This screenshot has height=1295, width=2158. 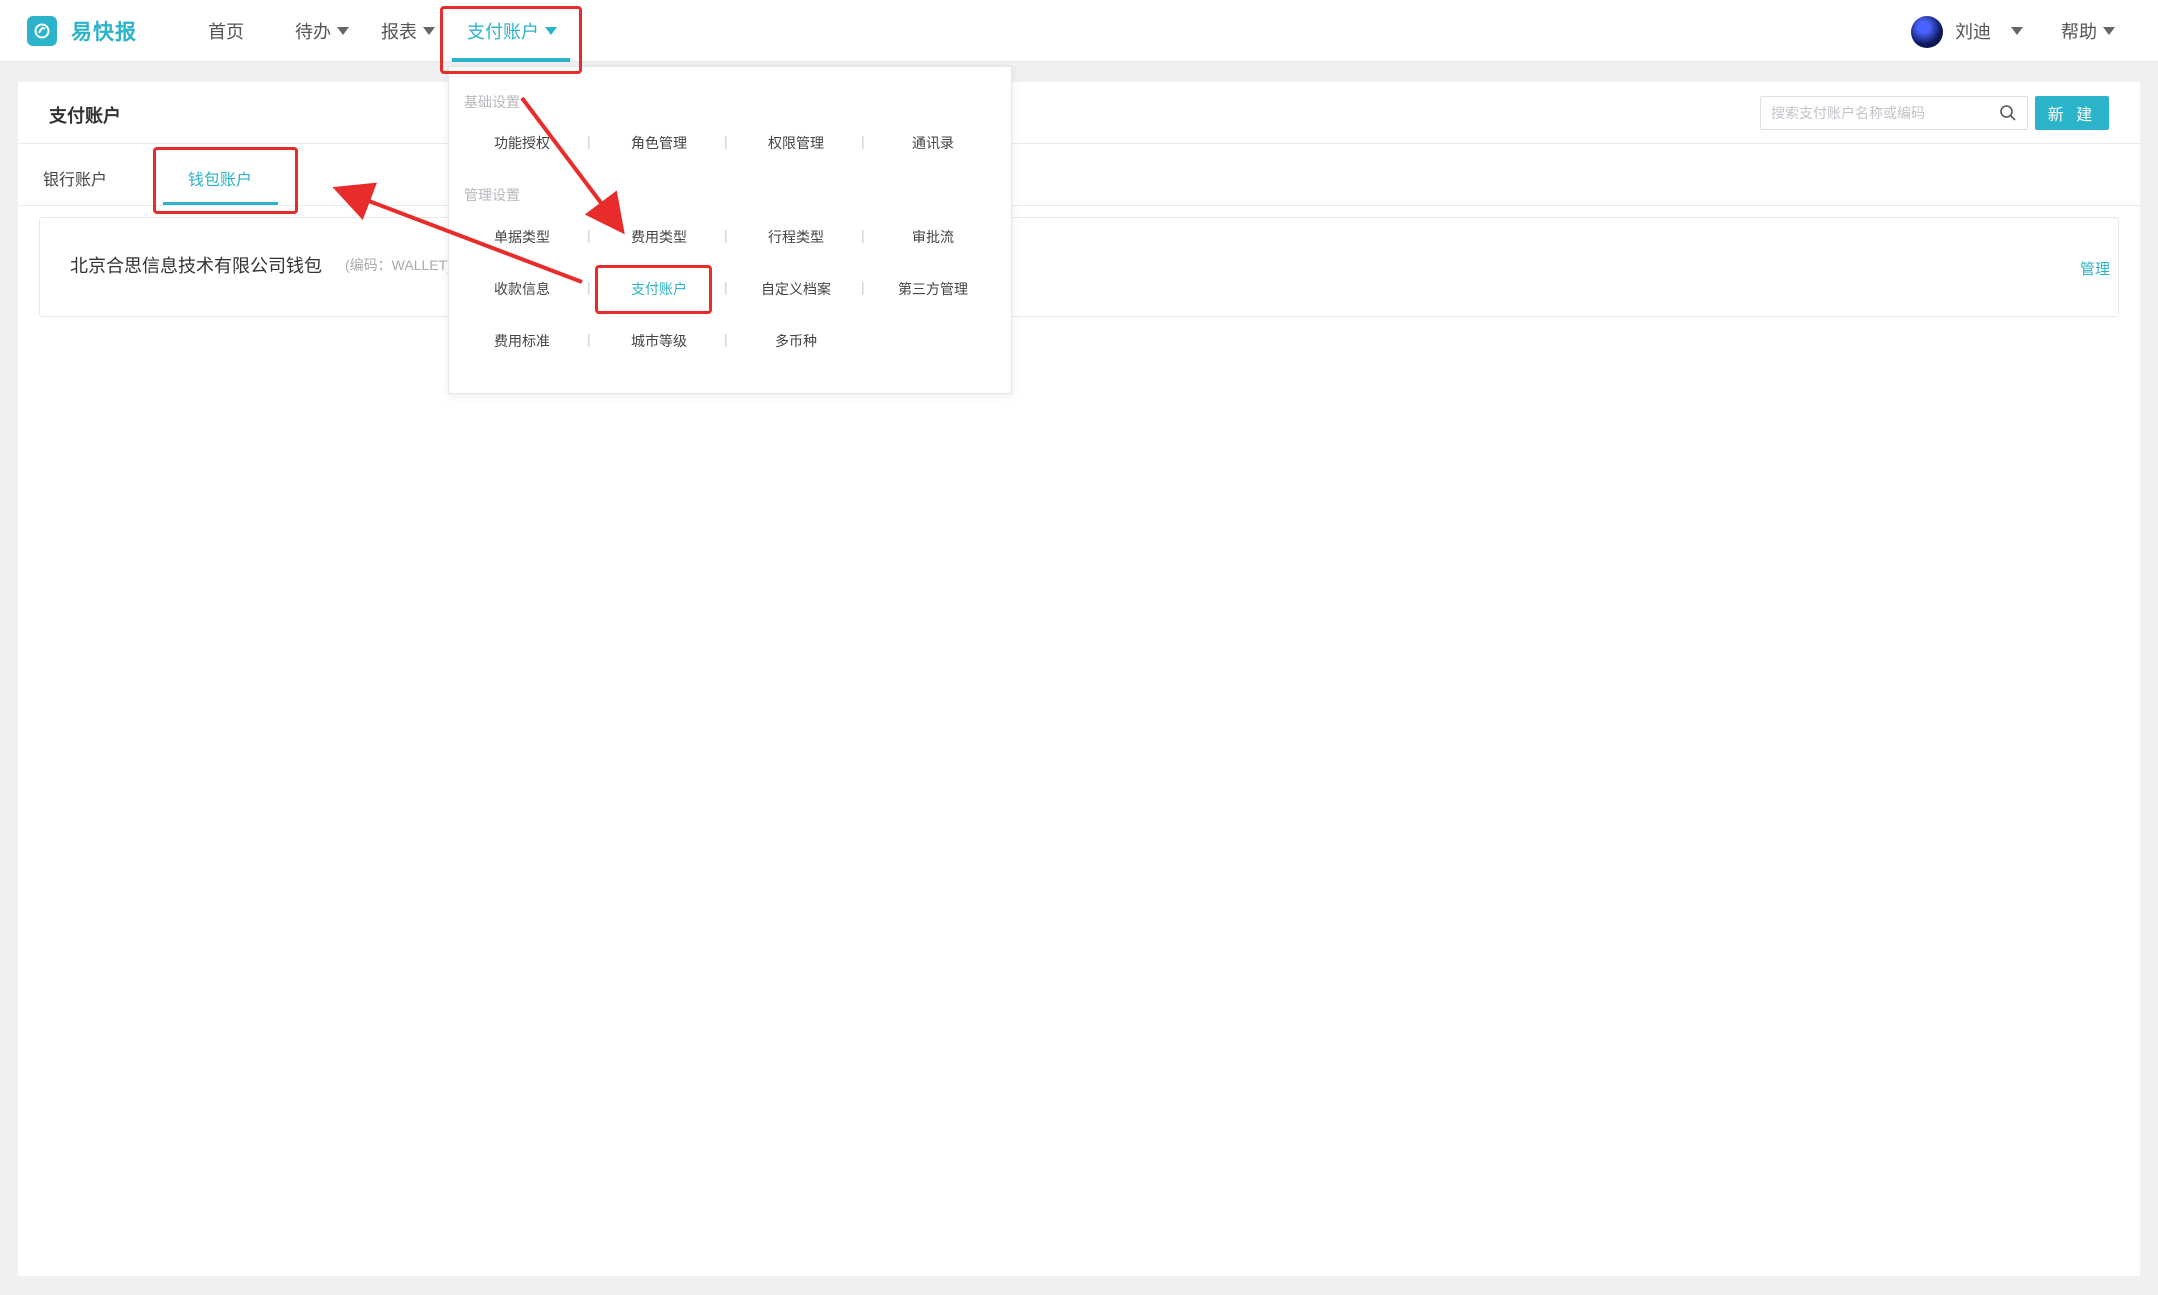 I want to click on menu-item-approval-flow: 审批流, so click(x=933, y=237).